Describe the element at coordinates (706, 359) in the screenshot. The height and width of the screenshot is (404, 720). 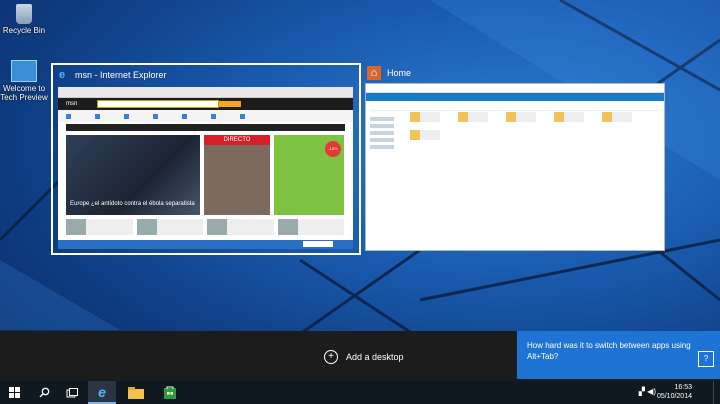
I see `feedback-icon: ?` at that location.